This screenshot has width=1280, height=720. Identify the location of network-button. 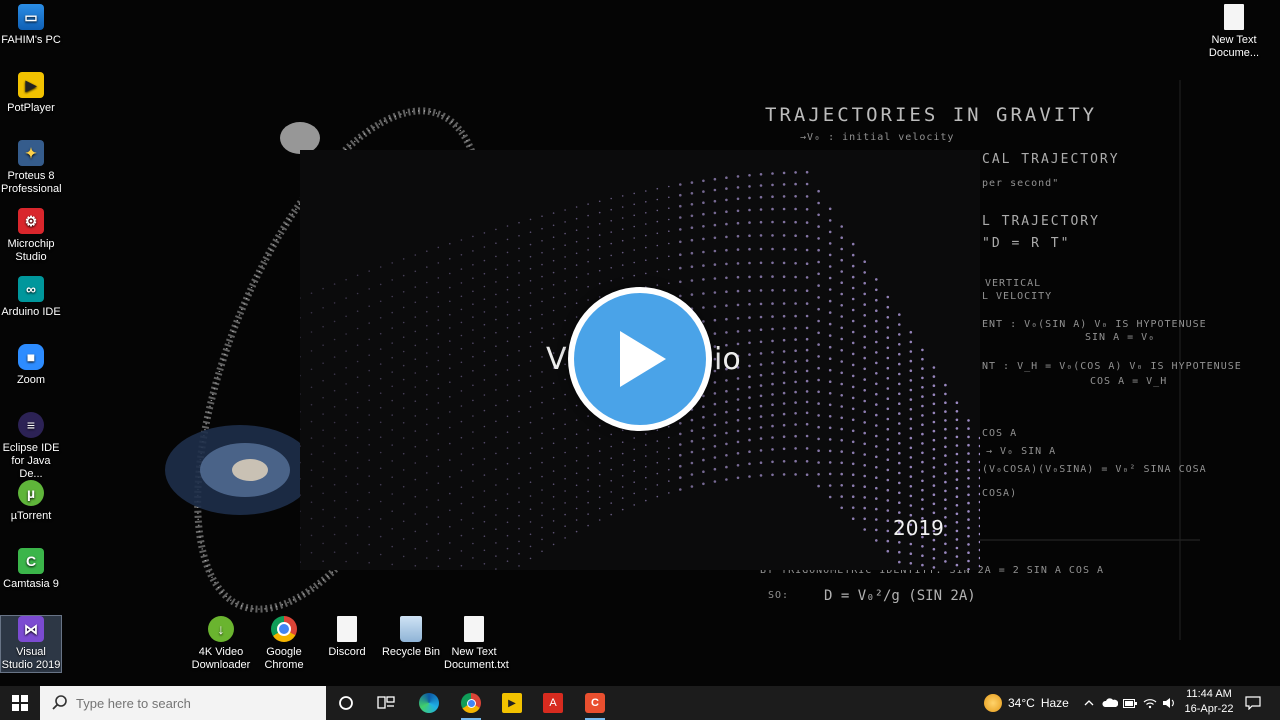
(1150, 703).